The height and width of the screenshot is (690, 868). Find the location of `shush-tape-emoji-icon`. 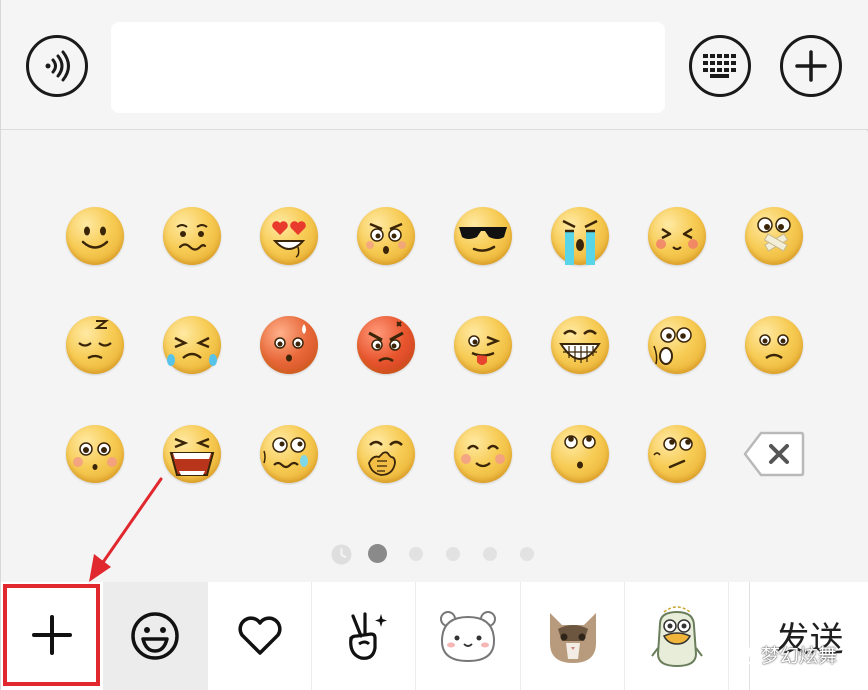

shush-tape-emoji-icon is located at coordinates (774, 236).